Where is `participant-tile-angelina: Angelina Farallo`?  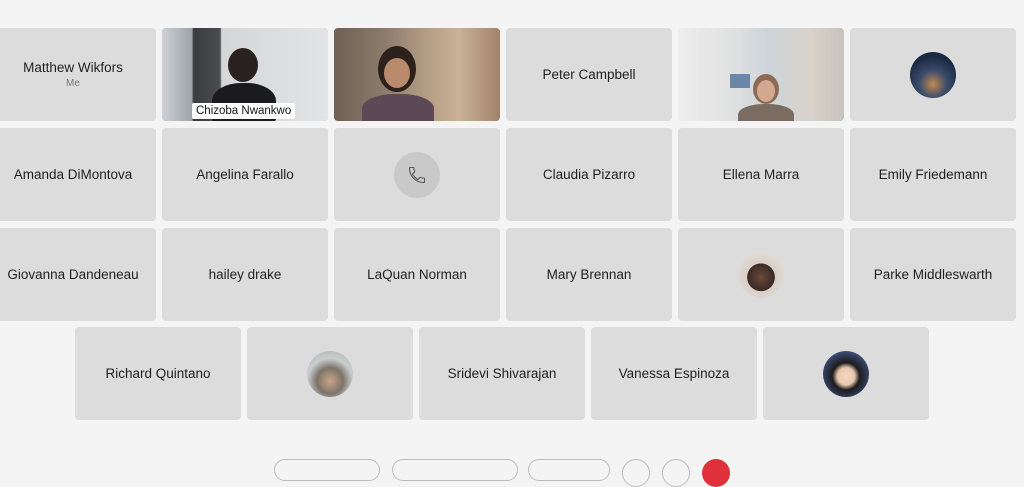
participant-tile-angelina: Angelina Farallo is located at coordinates (245, 174).